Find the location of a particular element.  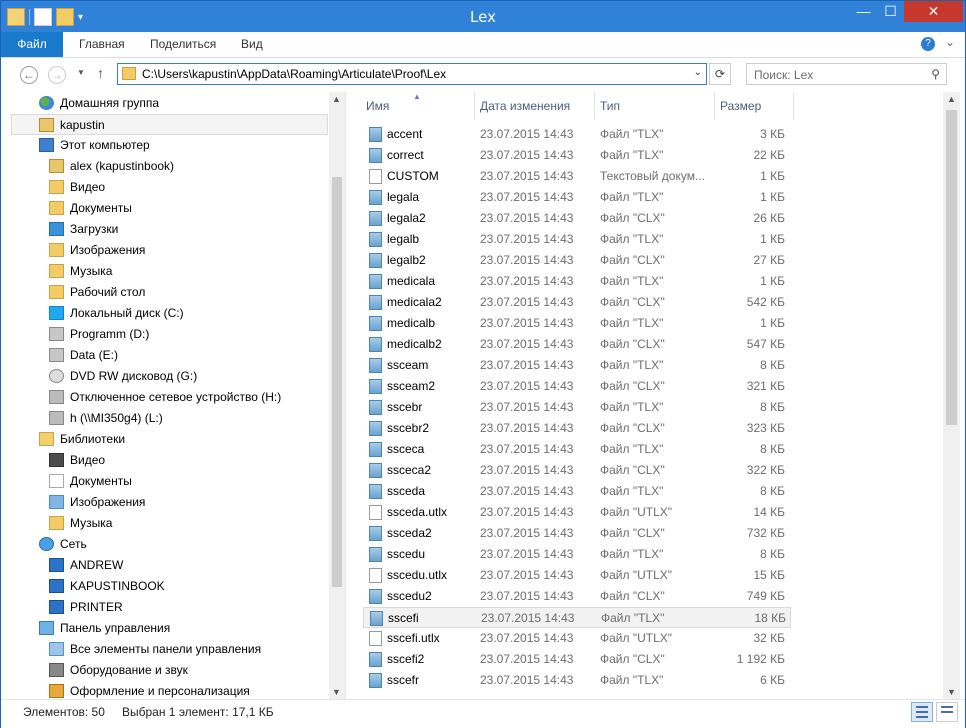

address-dropdown: ⌄ is located at coordinates (698, 72).